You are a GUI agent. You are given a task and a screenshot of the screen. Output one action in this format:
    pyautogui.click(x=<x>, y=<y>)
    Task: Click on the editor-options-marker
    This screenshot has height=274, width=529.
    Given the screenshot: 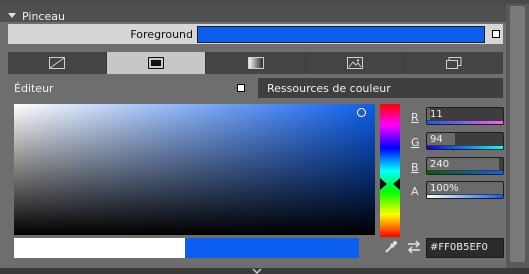 What is the action you would take?
    pyautogui.click(x=241, y=88)
    